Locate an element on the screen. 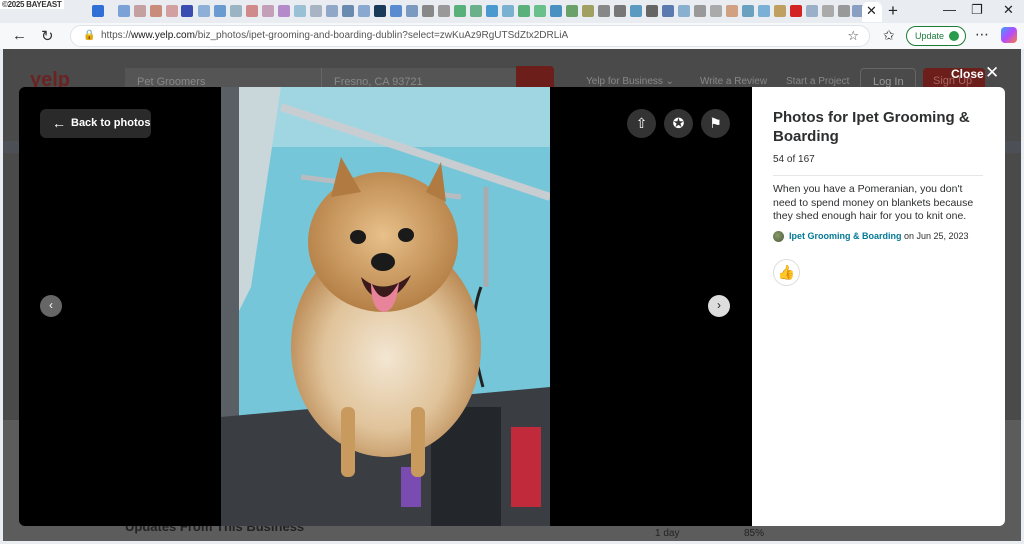 The image size is (1024, 544). new-tab-icon: + is located at coordinates (893, 11).